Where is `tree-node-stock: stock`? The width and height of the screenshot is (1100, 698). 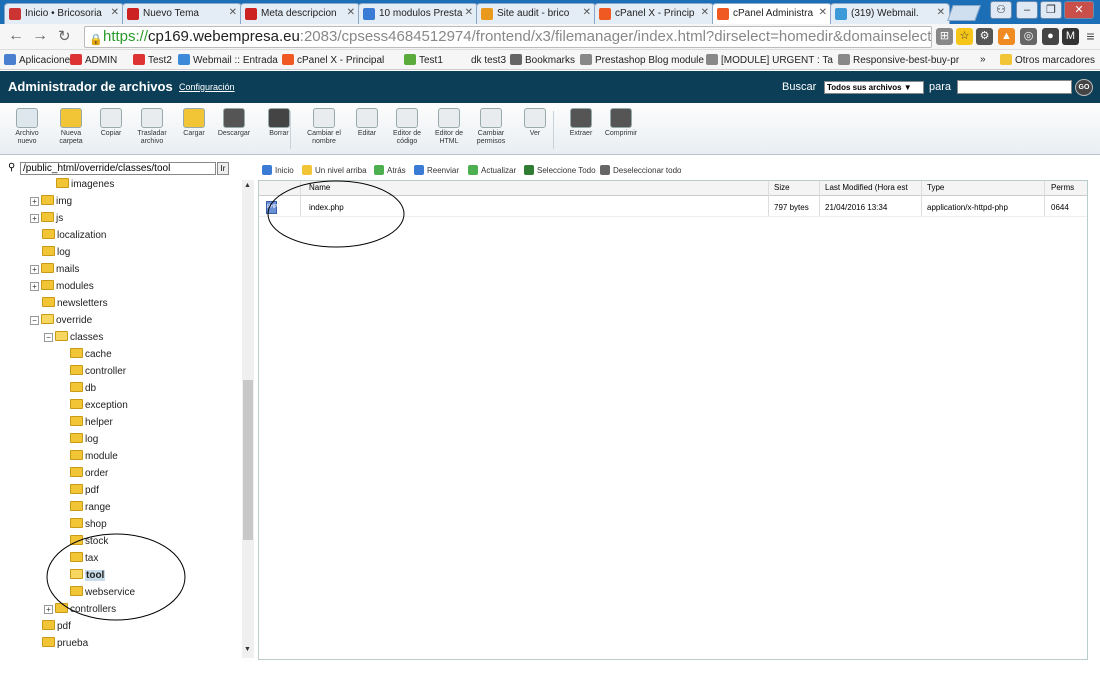
tree-node-stock: stock is located at coordinates (89, 543).